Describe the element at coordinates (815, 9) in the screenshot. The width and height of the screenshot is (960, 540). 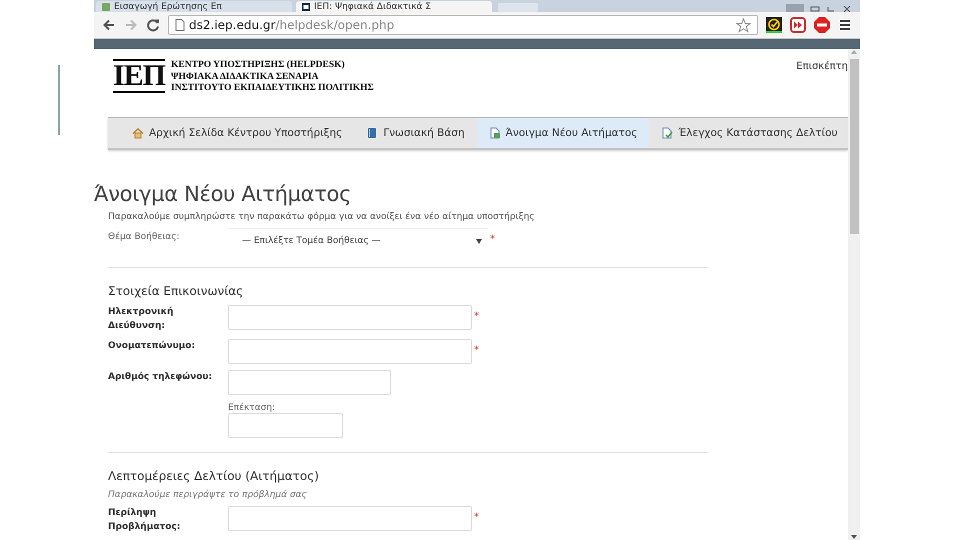
I see `minimize-icon` at that location.